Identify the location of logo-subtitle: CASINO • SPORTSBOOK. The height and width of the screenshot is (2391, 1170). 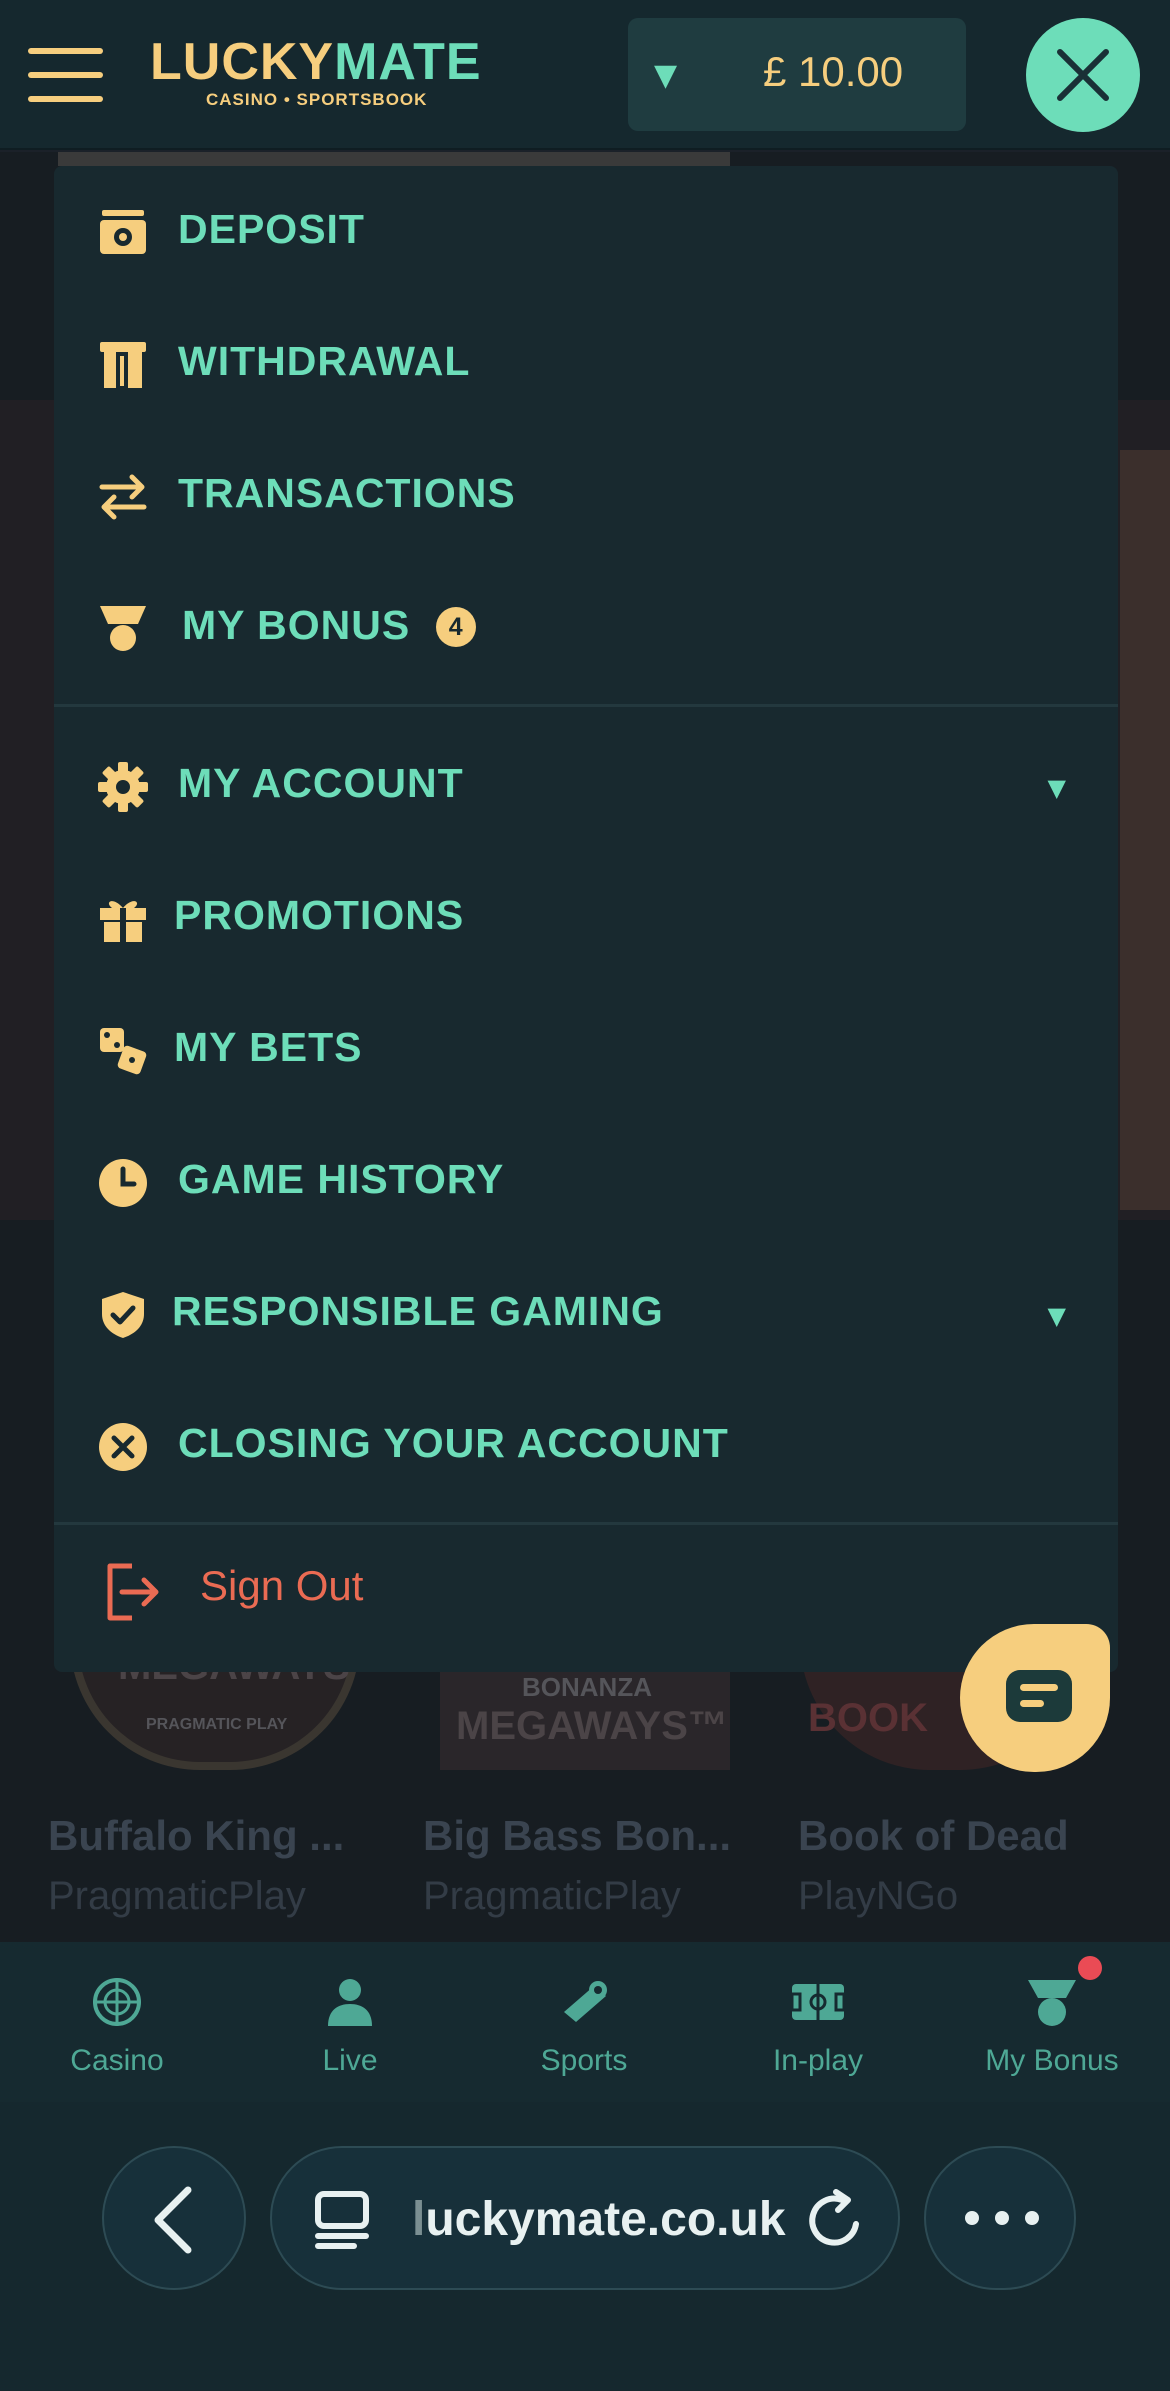
(317, 99).